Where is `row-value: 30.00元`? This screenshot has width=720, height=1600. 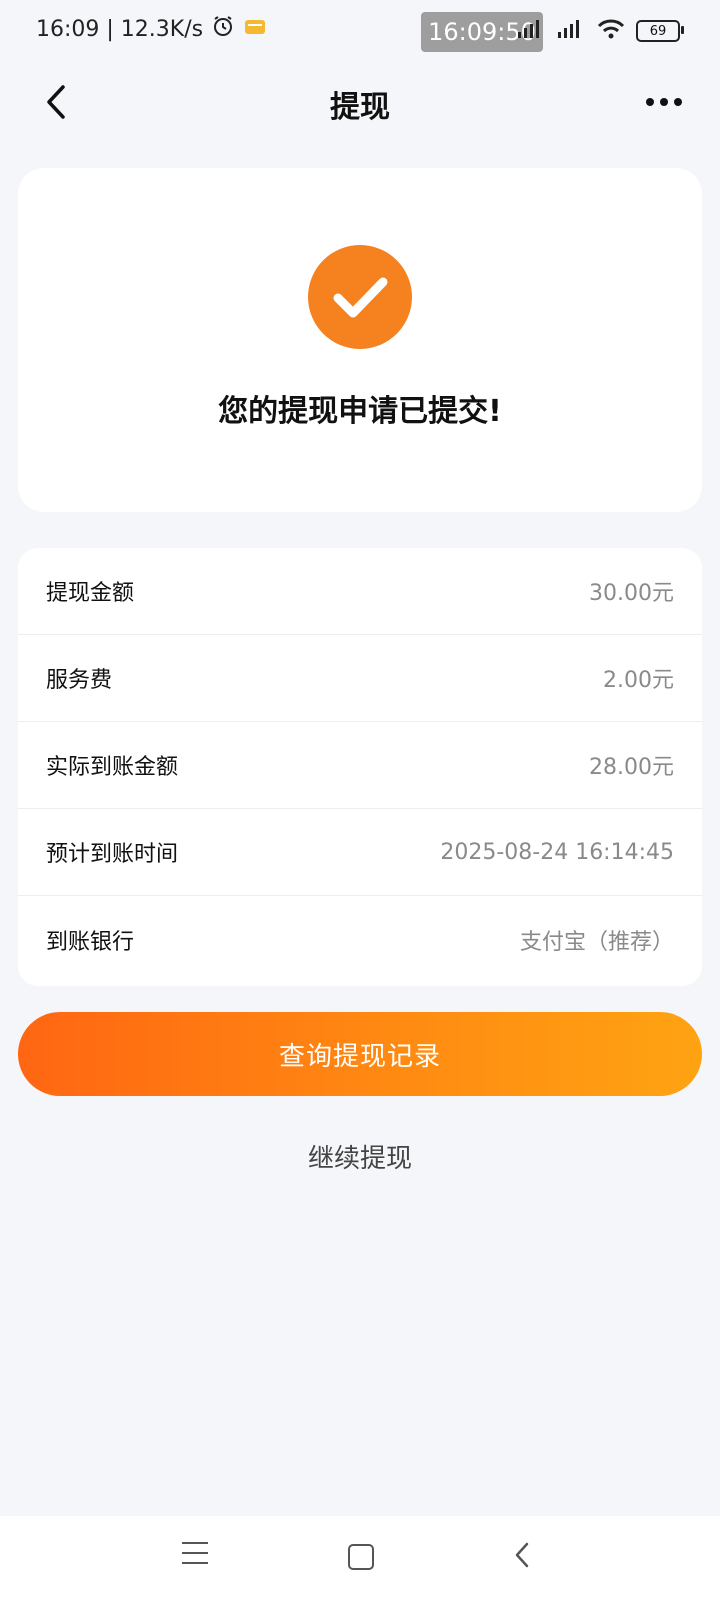 row-value: 30.00元 is located at coordinates (631, 593).